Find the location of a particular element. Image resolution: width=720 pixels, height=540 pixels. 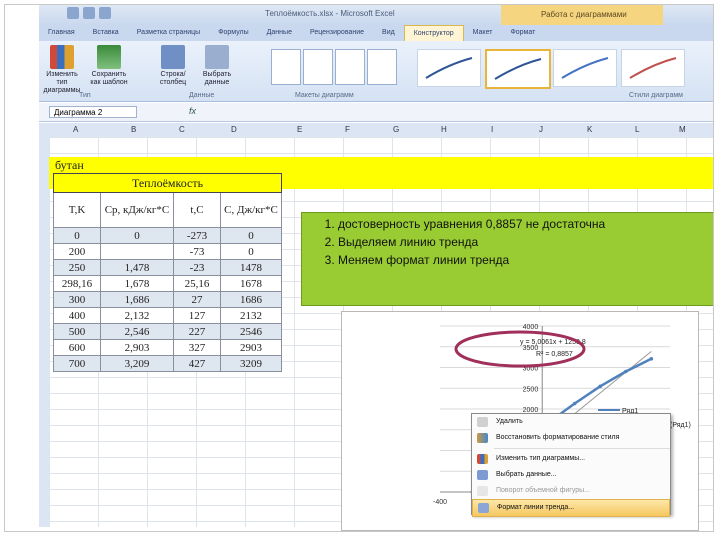

tab-design: Конструктор is located at coordinates (433, 33).